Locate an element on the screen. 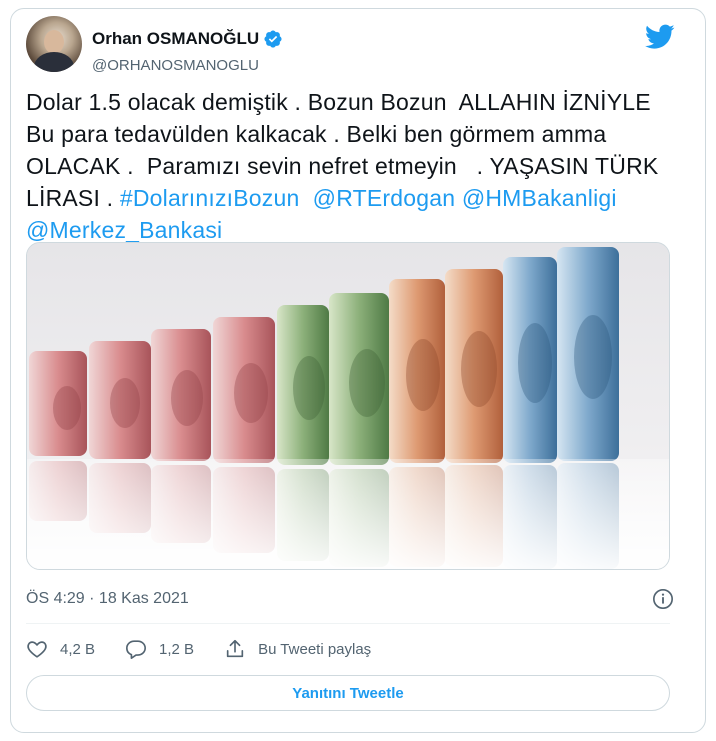 This screenshot has height=741, width=716. comment-icon is located at coordinates (136, 649).